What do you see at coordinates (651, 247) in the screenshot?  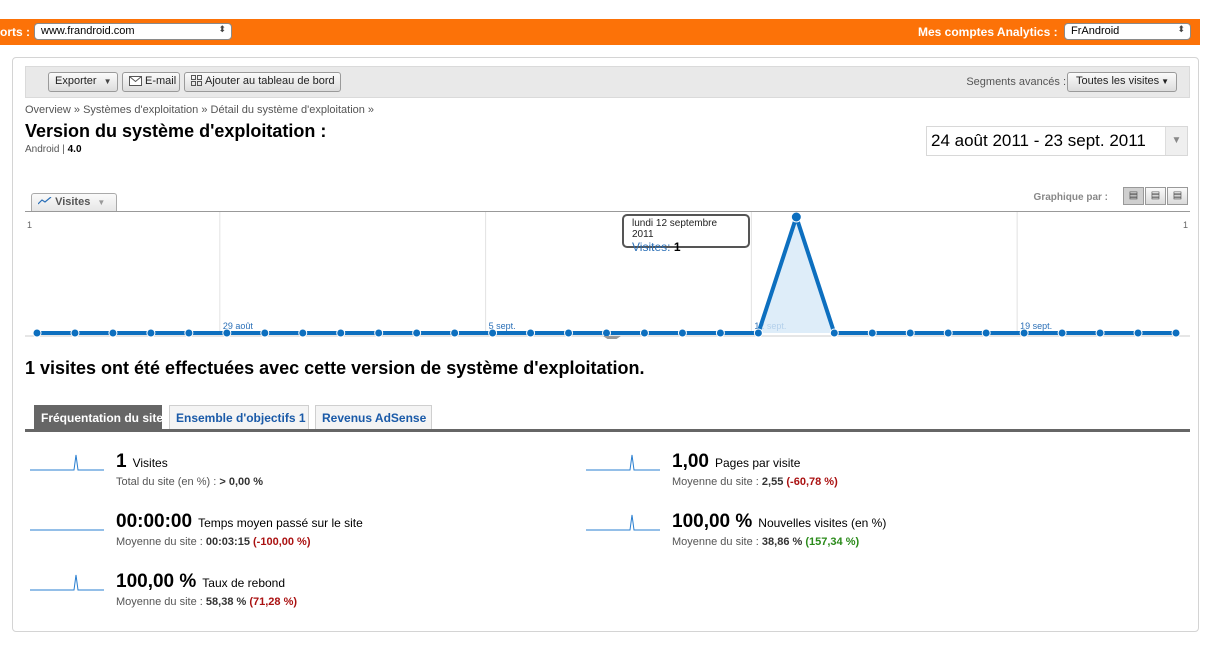 I see `tooltip-label: Visites:` at bounding box center [651, 247].